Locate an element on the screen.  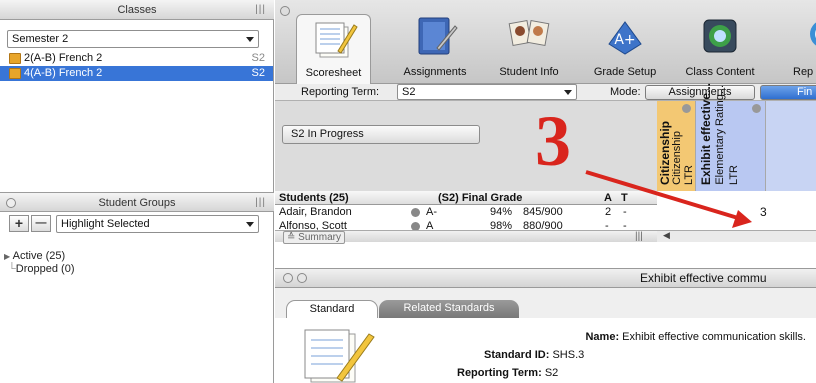
group-filter-select: Highlight Selected is located at coordinates (157, 224).